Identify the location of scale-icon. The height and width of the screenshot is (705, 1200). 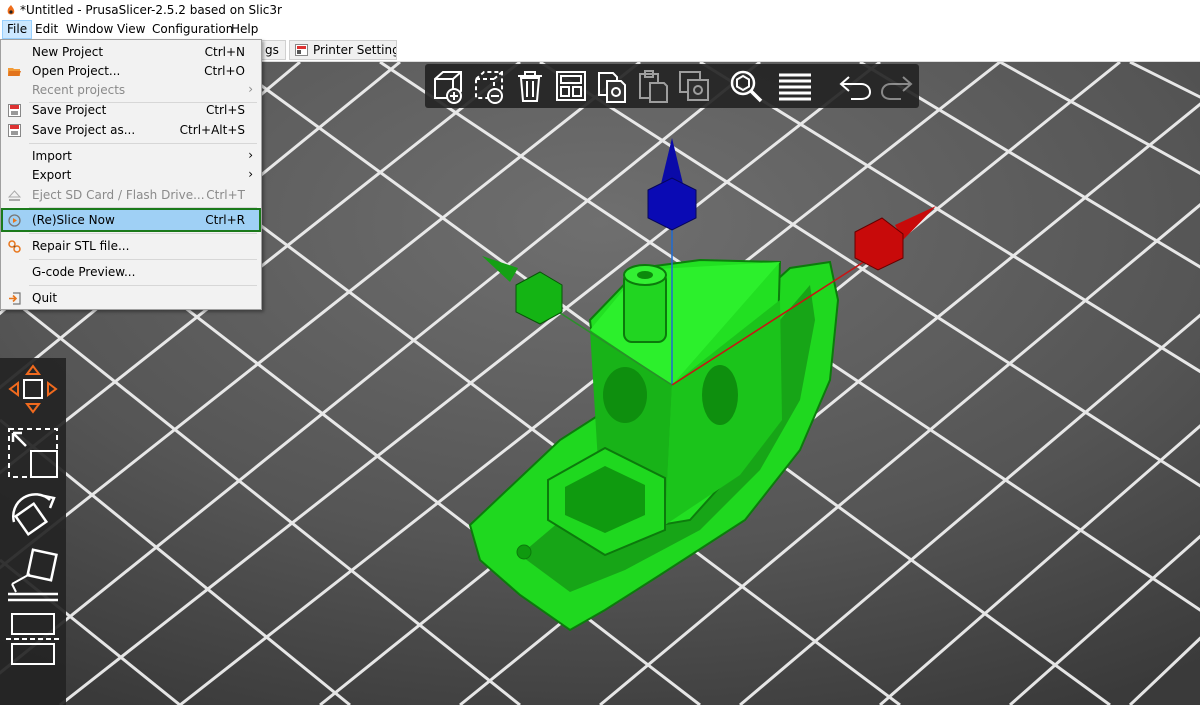
(33, 453).